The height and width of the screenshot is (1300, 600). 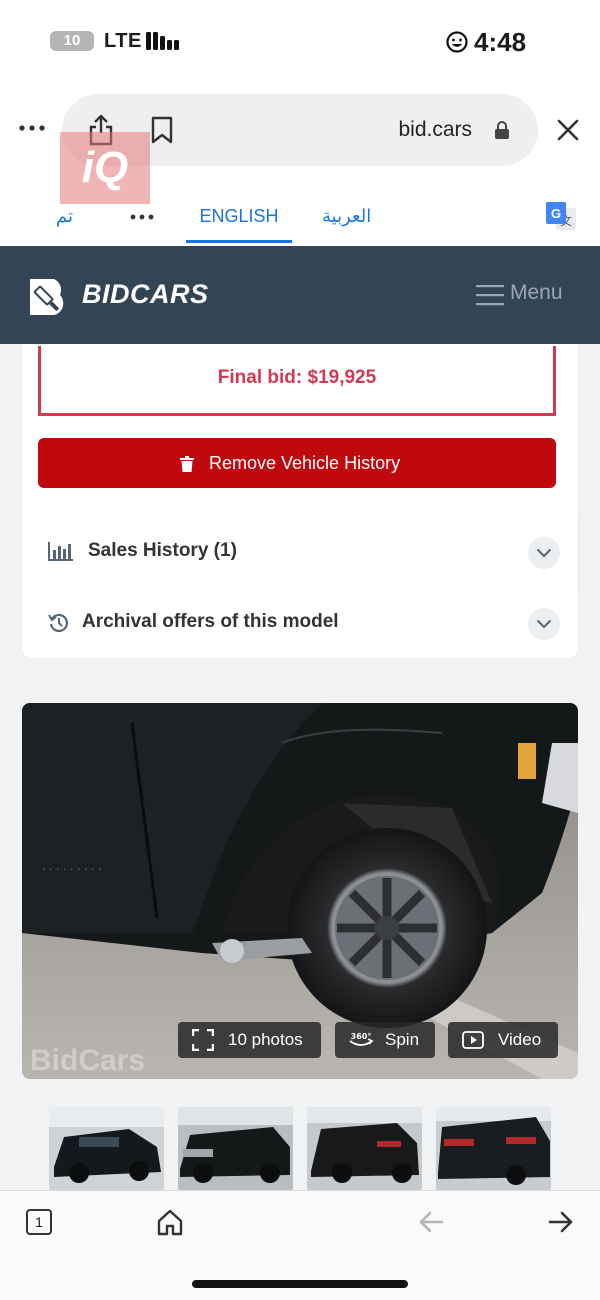 I want to click on spin-360-icon: 360°, so click(x=361, y=1039).